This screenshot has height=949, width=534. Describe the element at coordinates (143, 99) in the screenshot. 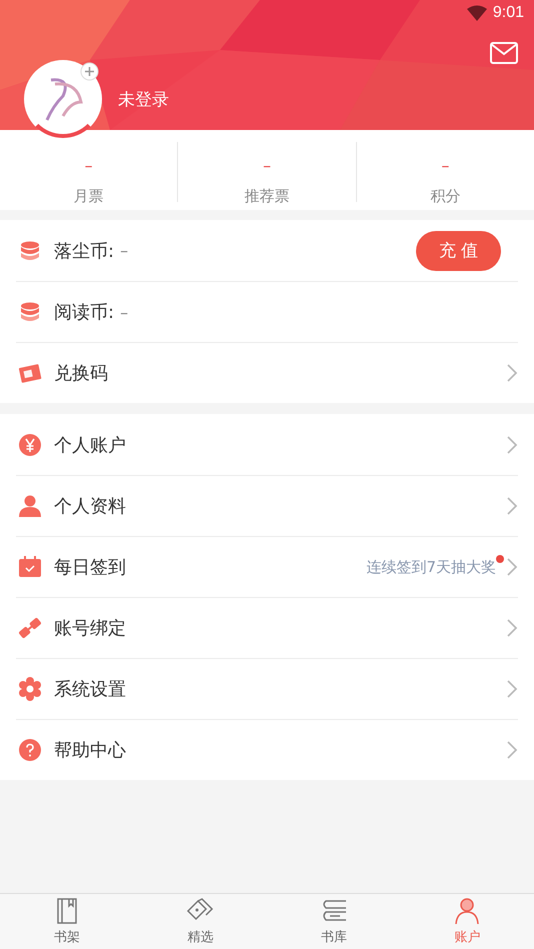

I see `login-status: 未登录` at that location.